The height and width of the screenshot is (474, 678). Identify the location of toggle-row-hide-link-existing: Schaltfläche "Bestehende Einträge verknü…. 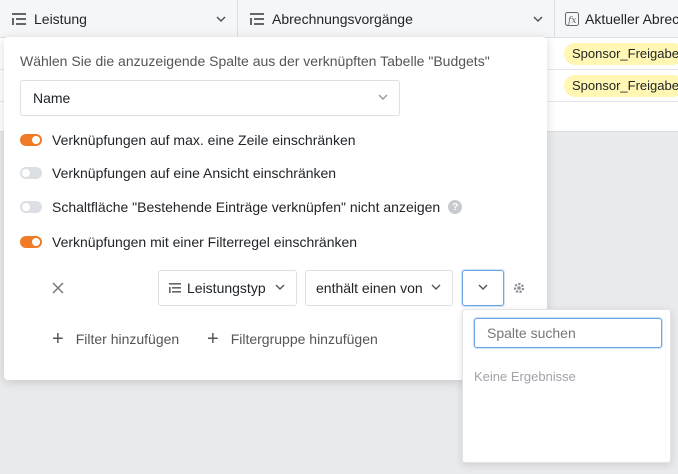
(241, 207).